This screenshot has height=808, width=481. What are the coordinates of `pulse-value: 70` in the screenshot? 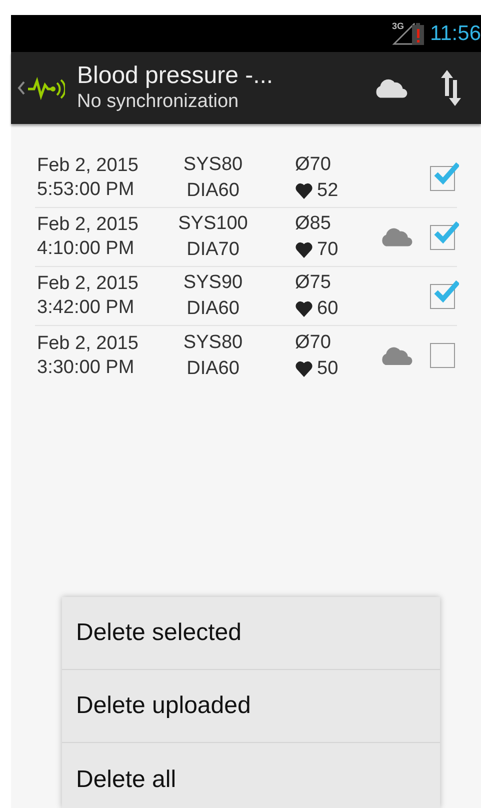 It's located at (327, 250).